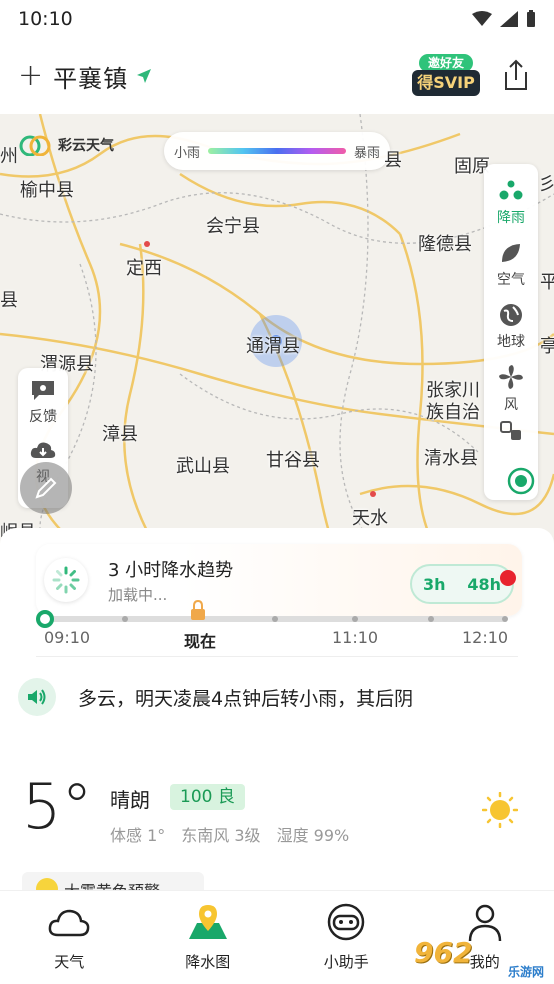 This screenshot has width=554, height=984. What do you see at coordinates (511, 203) in the screenshot?
I see `layer-rain-button: 降雨` at bounding box center [511, 203].